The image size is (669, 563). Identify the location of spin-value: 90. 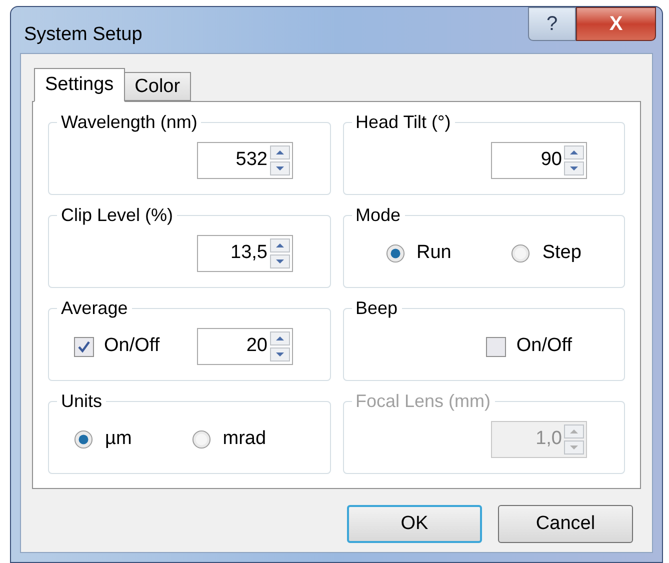
(551, 160).